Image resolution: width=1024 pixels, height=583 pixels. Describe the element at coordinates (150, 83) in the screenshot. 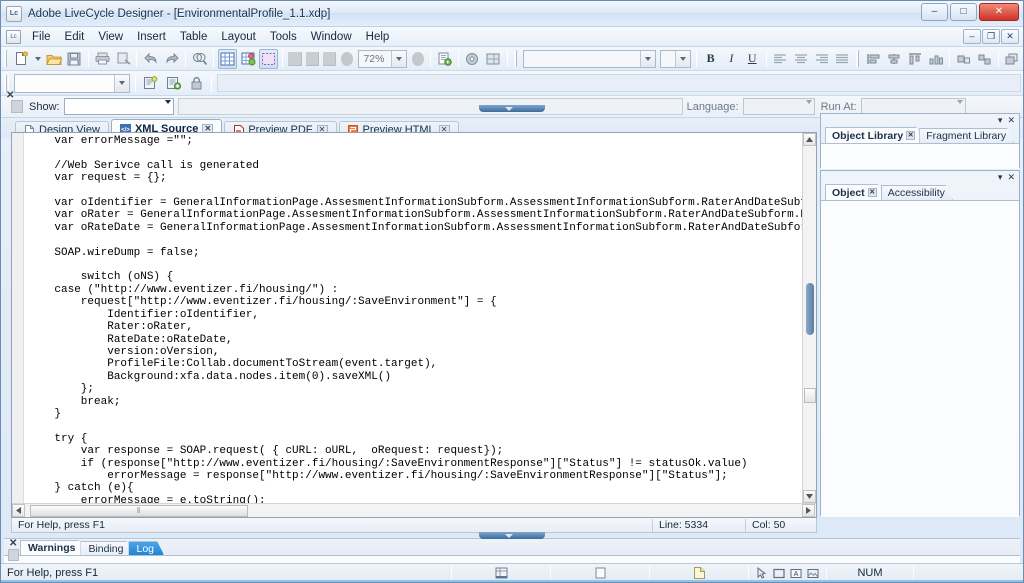

I see `new-script-icon` at that location.